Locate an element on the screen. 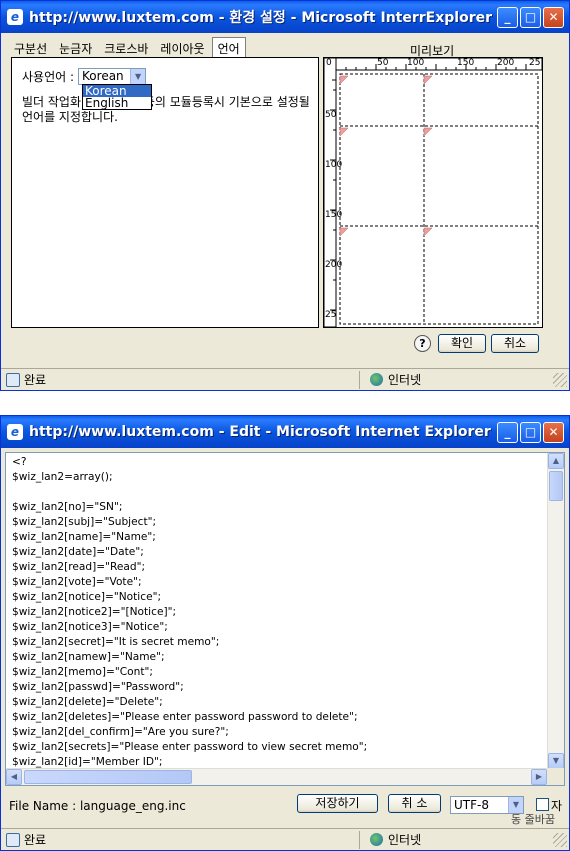 The width and height of the screenshot is (570, 851). code-line: $wiz_lan2[vote]="Vote"; is located at coordinates (77, 582).